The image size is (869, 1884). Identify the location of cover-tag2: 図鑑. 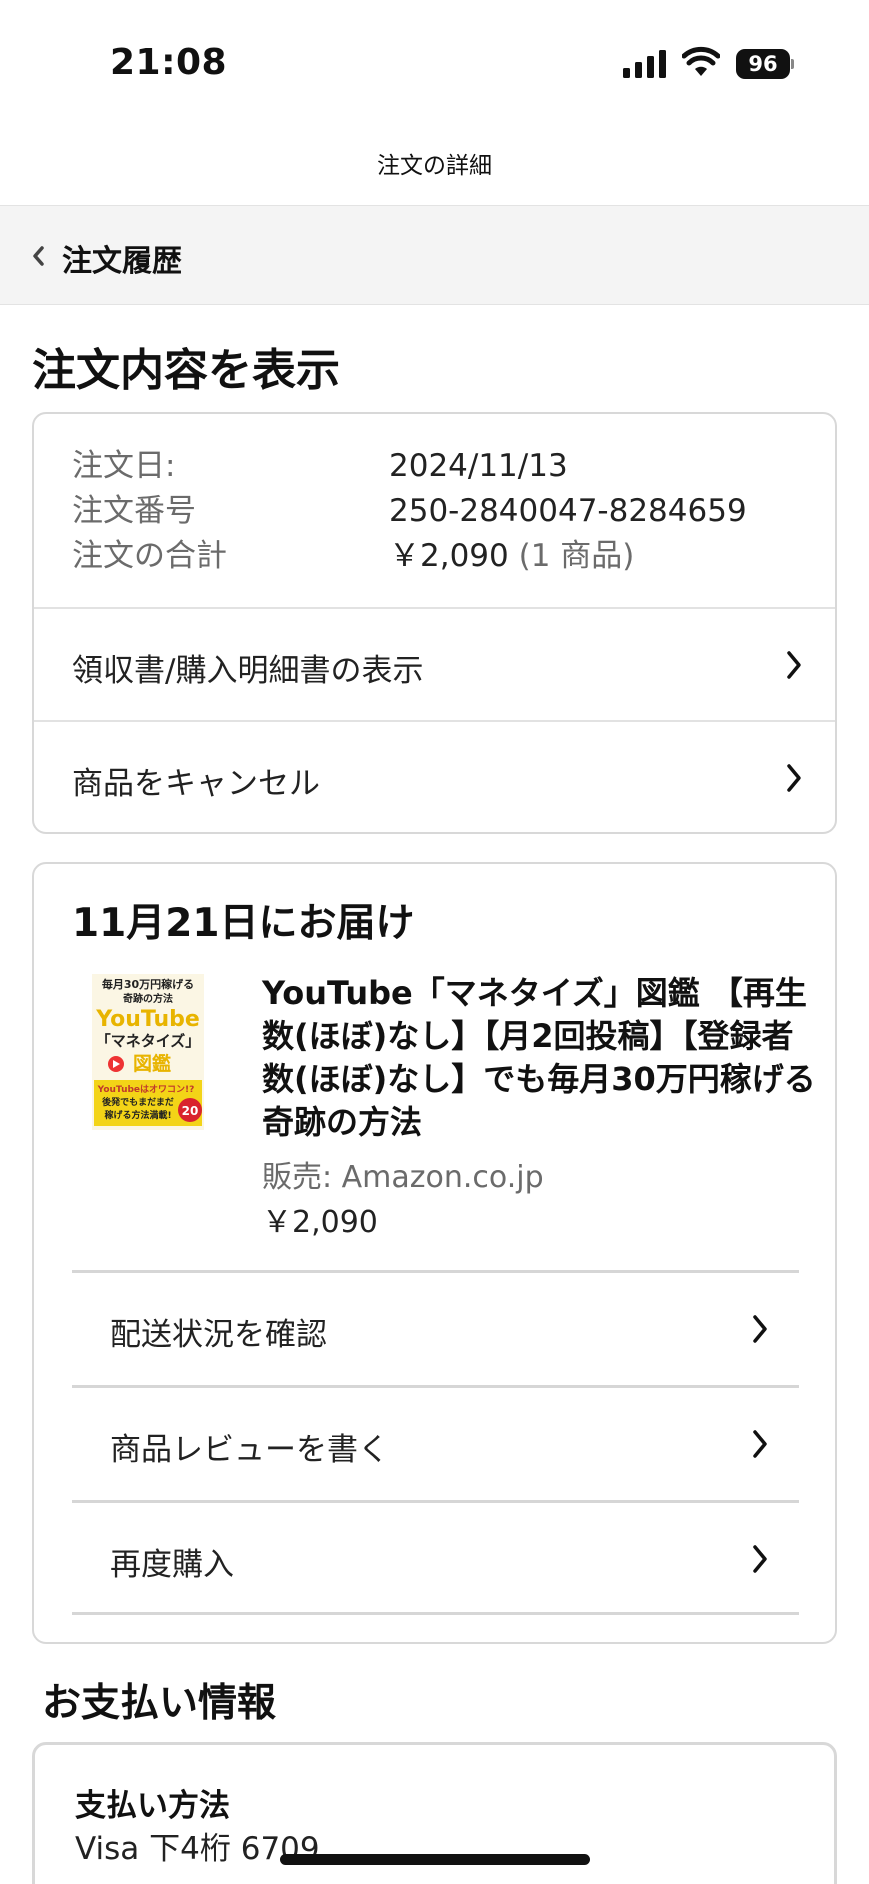
(152, 1063).